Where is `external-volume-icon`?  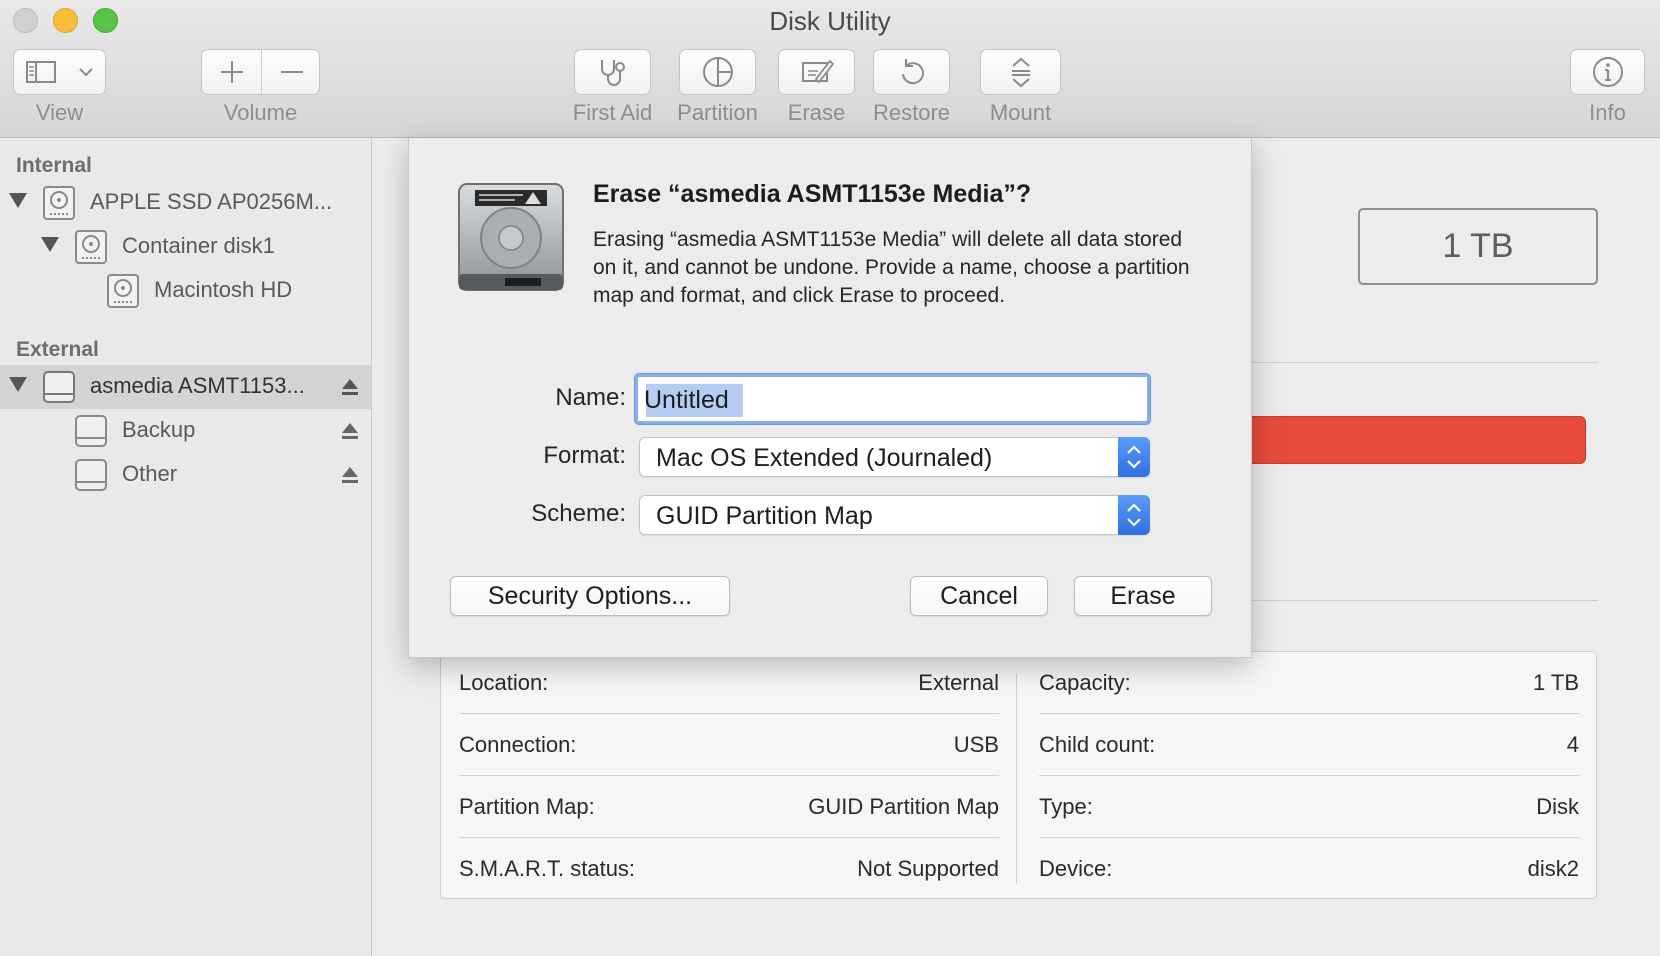
external-volume-icon is located at coordinates (91, 475).